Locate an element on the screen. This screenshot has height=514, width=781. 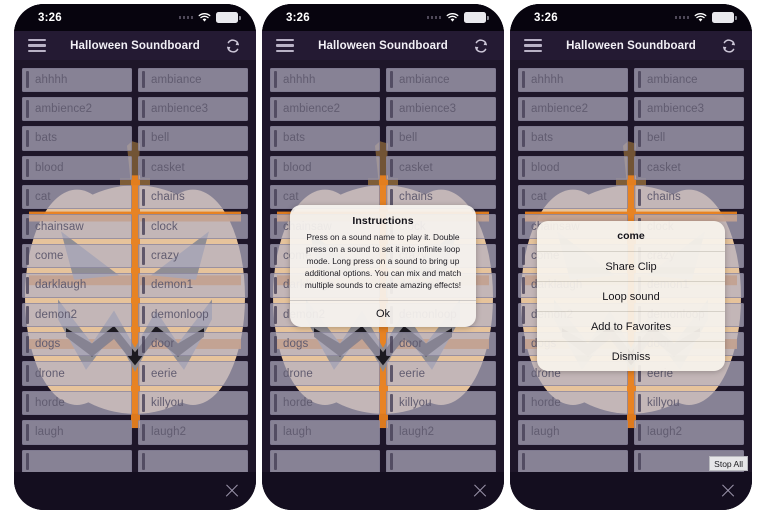
sound-label: drone is located at coordinates (50, 373).